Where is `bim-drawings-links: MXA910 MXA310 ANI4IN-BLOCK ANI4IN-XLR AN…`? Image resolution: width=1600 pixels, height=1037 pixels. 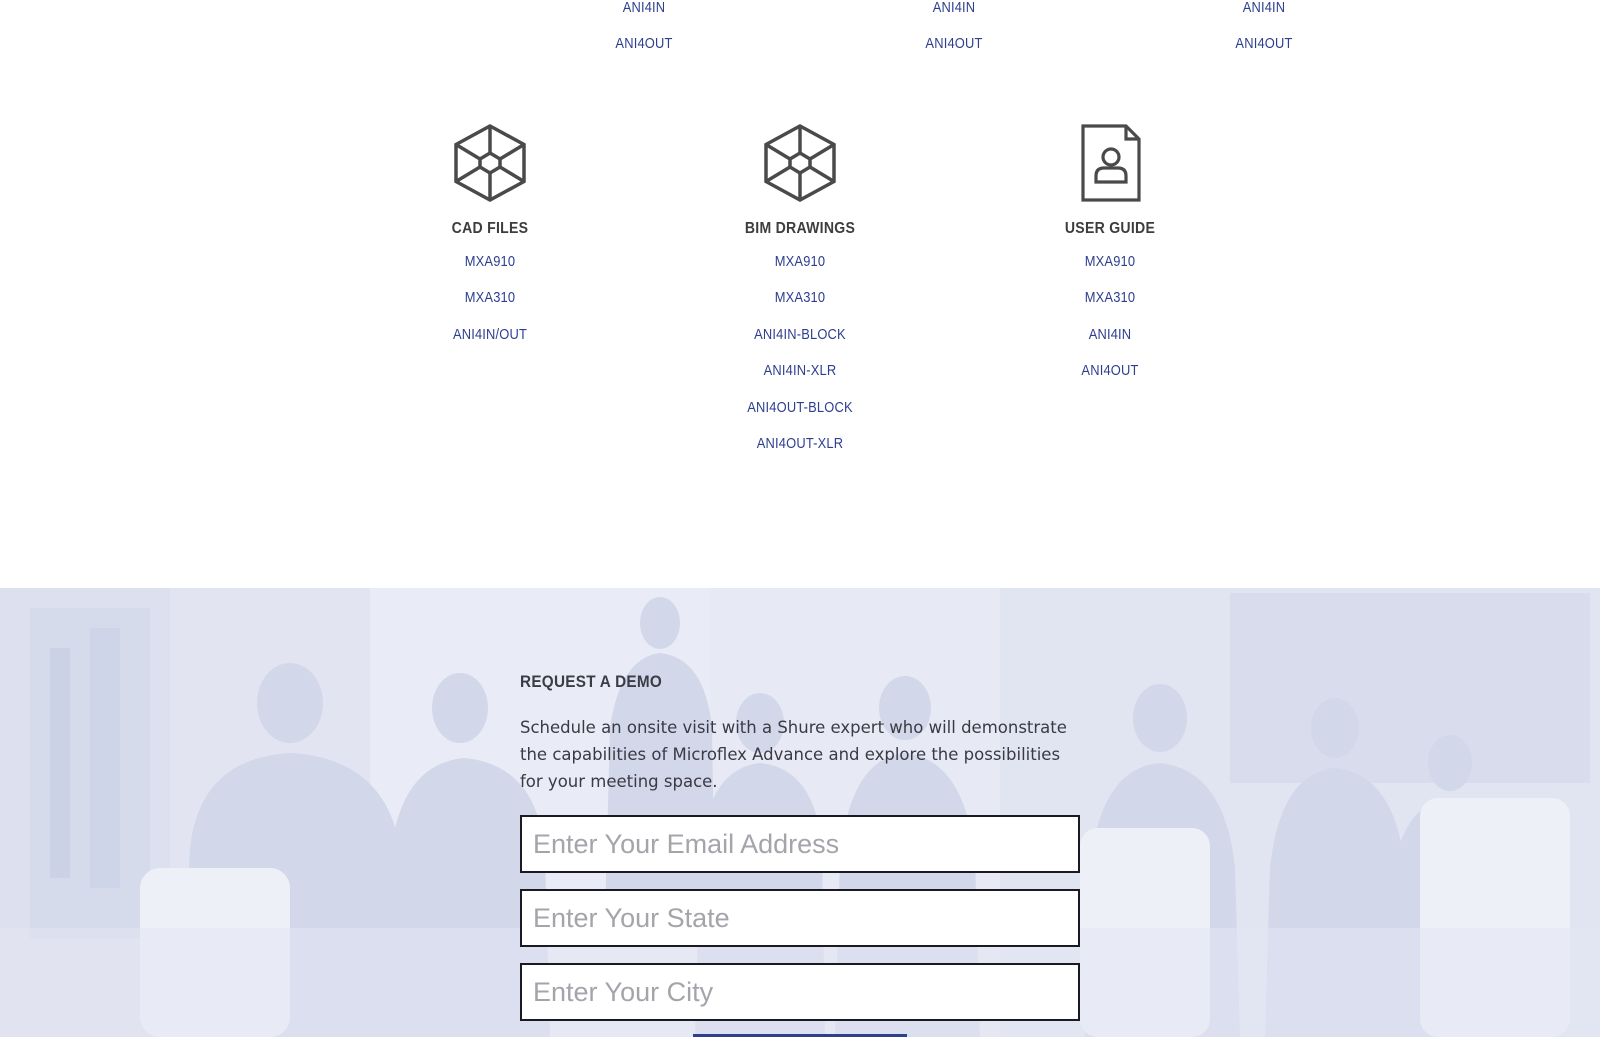 bim-drawings-links: MXA910 MXA310 ANI4IN-BLOCK ANI4IN-XLR AN… is located at coordinates (800, 353).